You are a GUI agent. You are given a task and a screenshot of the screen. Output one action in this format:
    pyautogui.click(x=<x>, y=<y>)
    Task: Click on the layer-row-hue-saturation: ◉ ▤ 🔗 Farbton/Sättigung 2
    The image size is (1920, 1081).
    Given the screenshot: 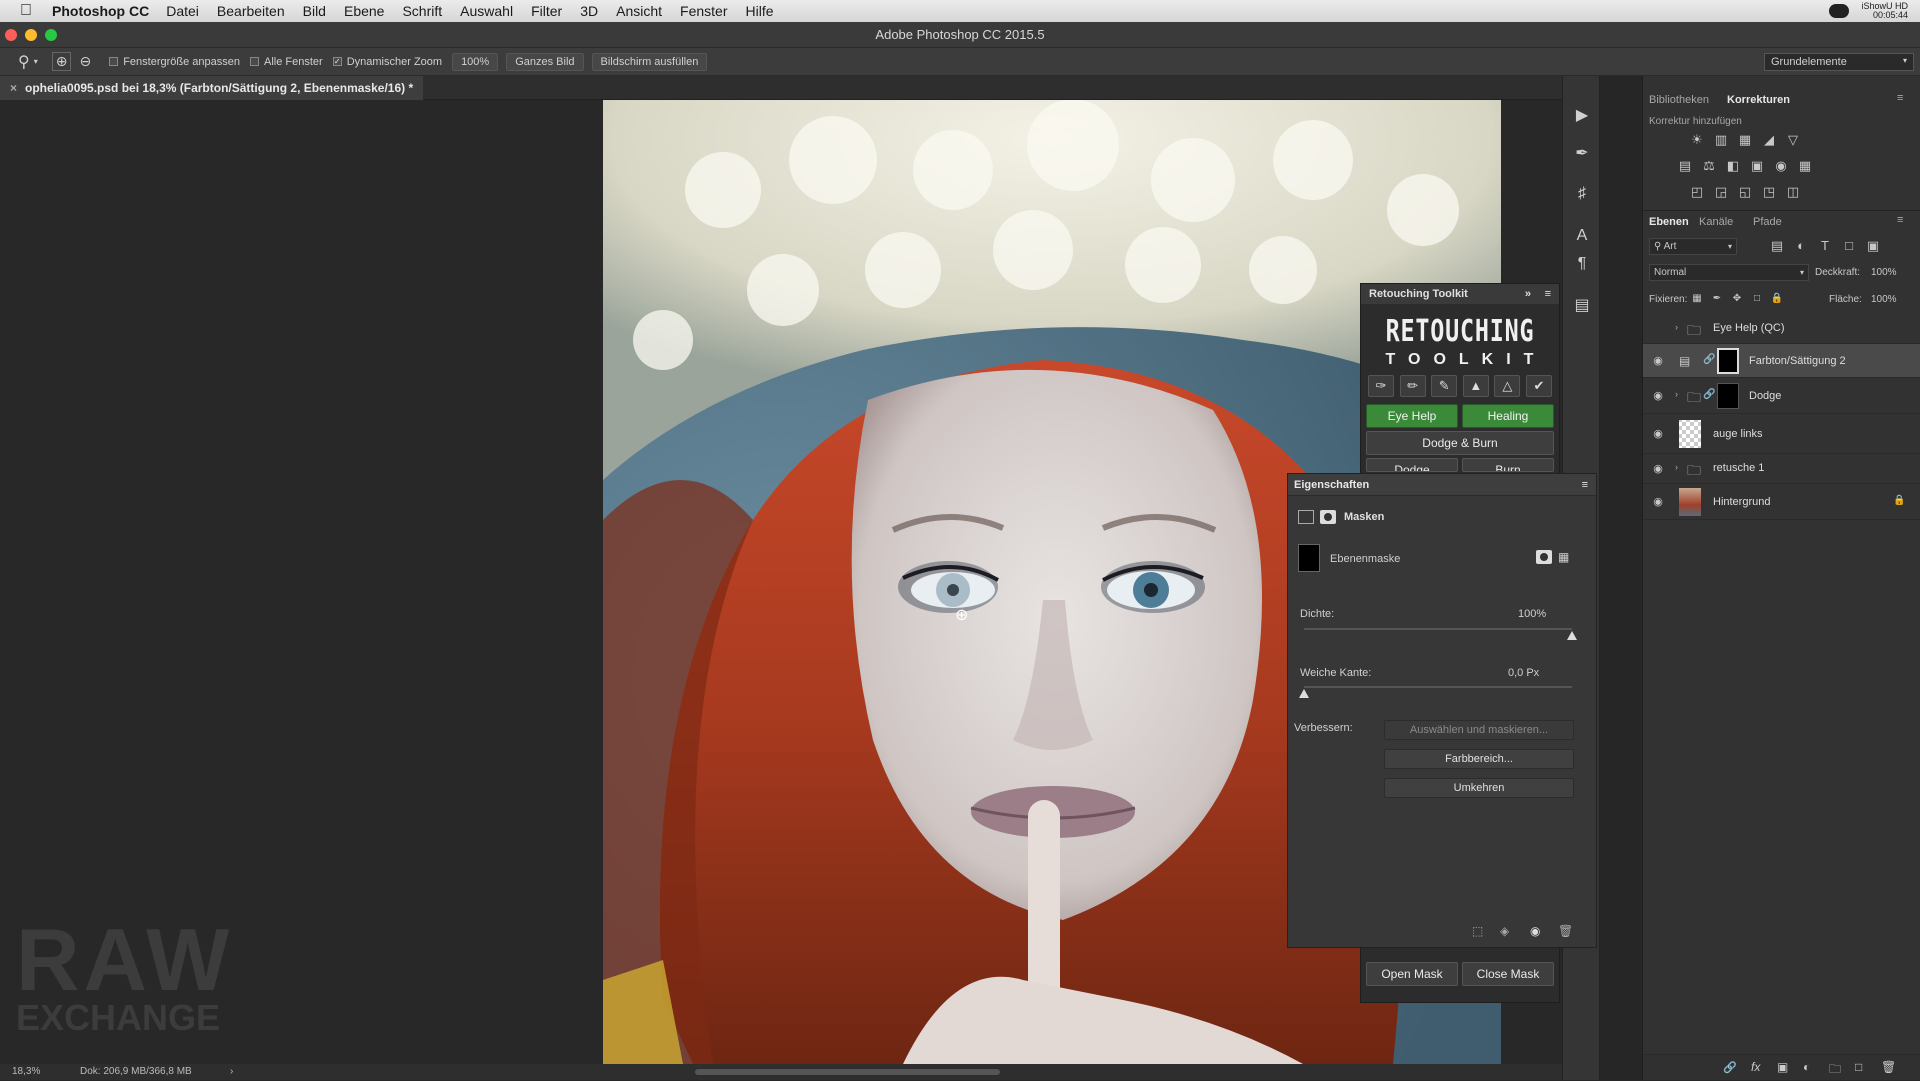 What is the action you would take?
    pyautogui.click(x=1781, y=361)
    